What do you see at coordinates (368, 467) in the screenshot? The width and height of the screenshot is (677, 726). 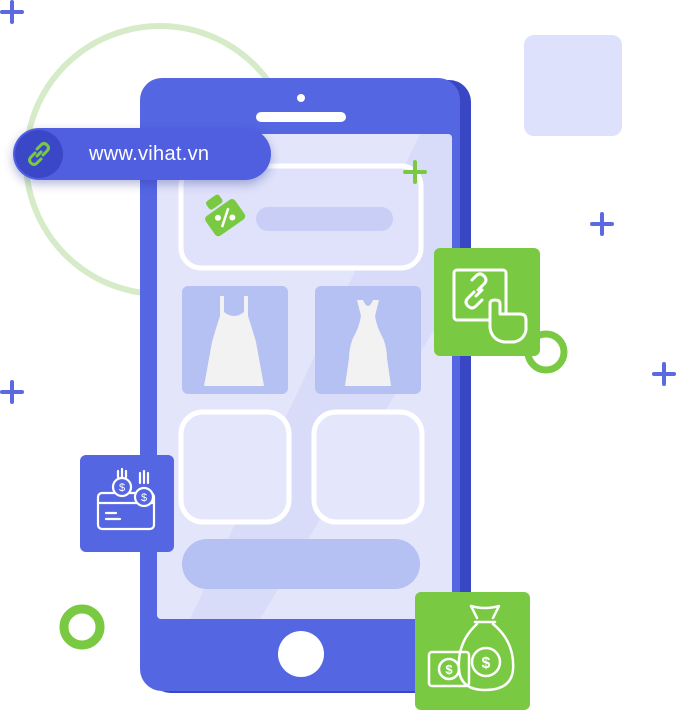 I see `empty-tile-right` at bounding box center [368, 467].